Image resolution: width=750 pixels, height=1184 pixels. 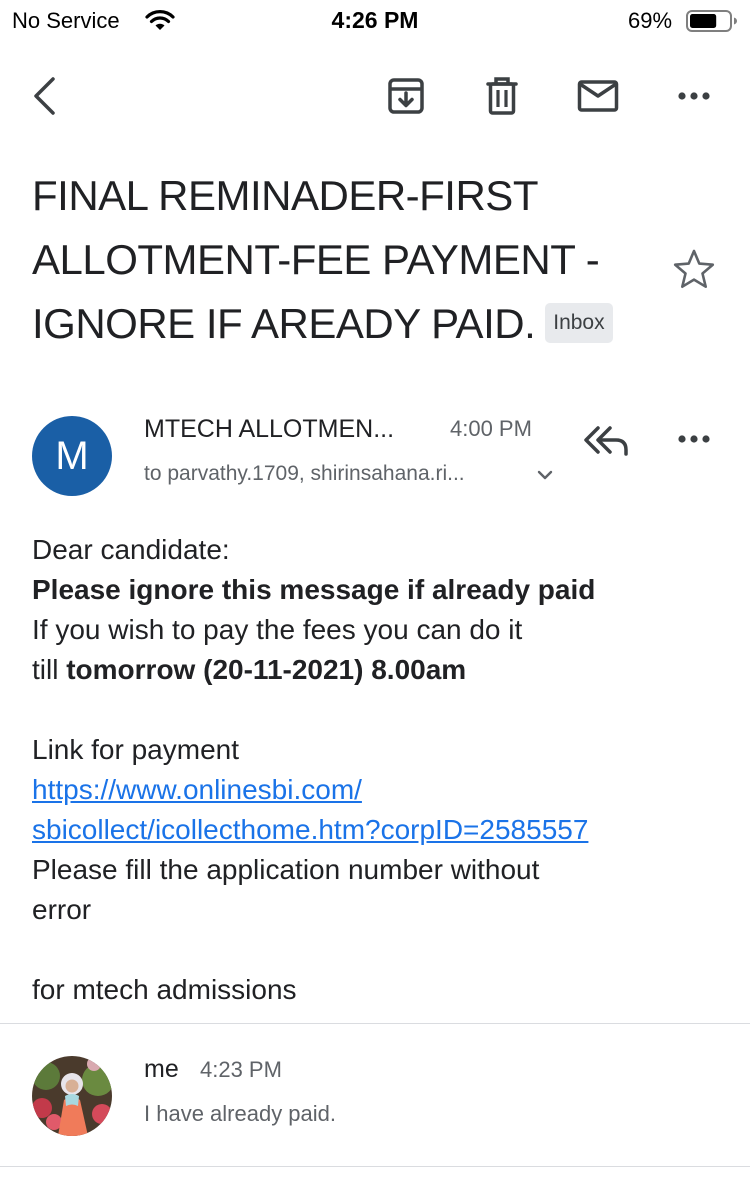 I want to click on subject-line-last: IGNORE IF AREADY PAID. Inbox, so click(x=337, y=324).